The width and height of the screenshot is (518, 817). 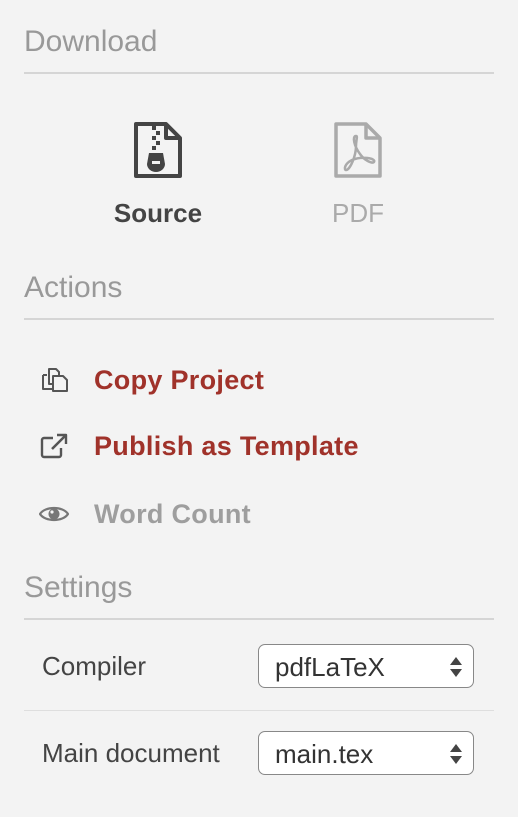 What do you see at coordinates (73, 287) in the screenshot?
I see `actions-section-title: Actions` at bounding box center [73, 287].